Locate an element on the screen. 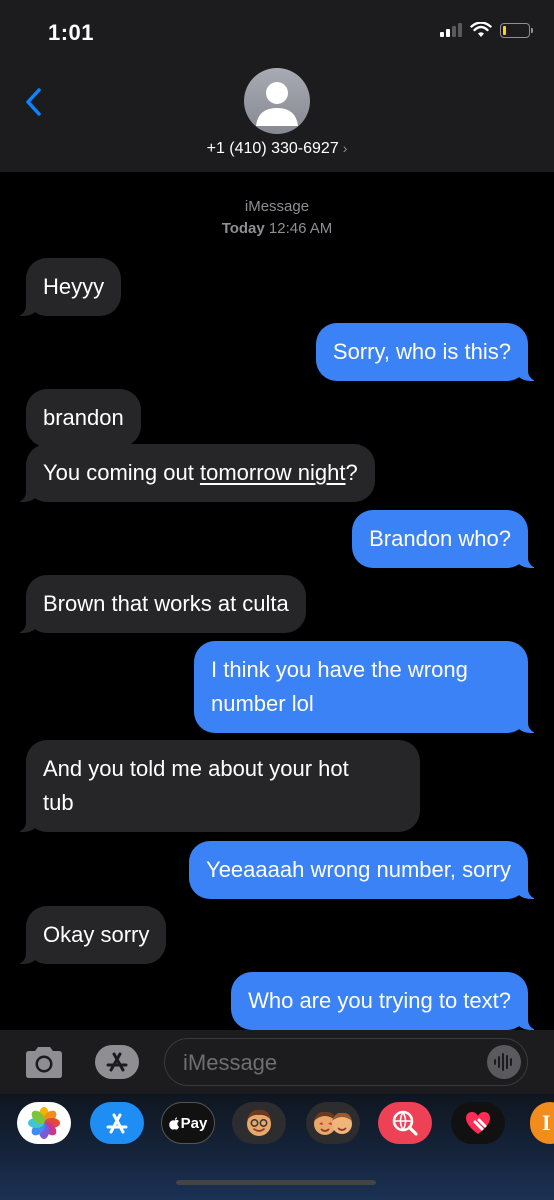  memoji-stickers-app is located at coordinates (333, 1123).